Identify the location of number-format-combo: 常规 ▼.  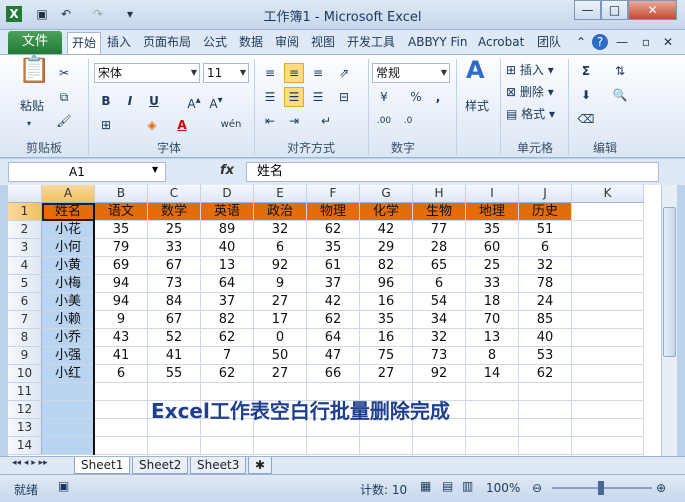
(411, 73).